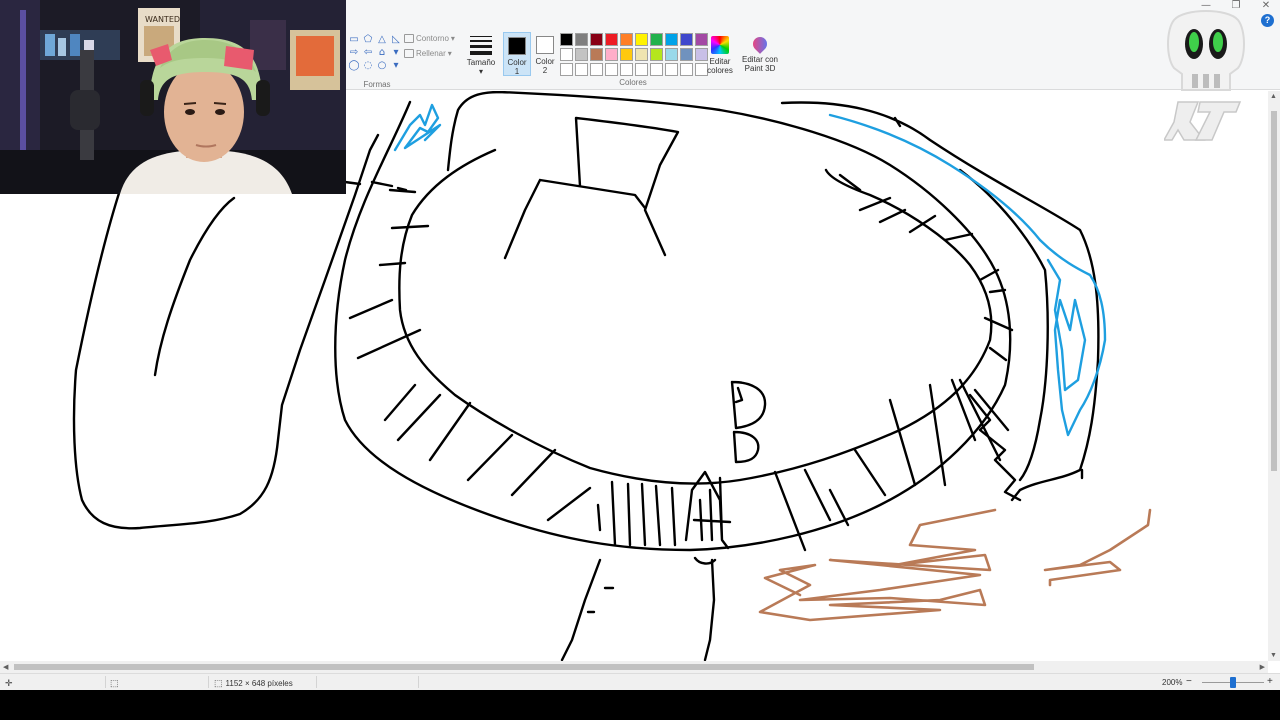 The image size is (1280, 720). I want to click on color-spectrum-icon, so click(720, 45).